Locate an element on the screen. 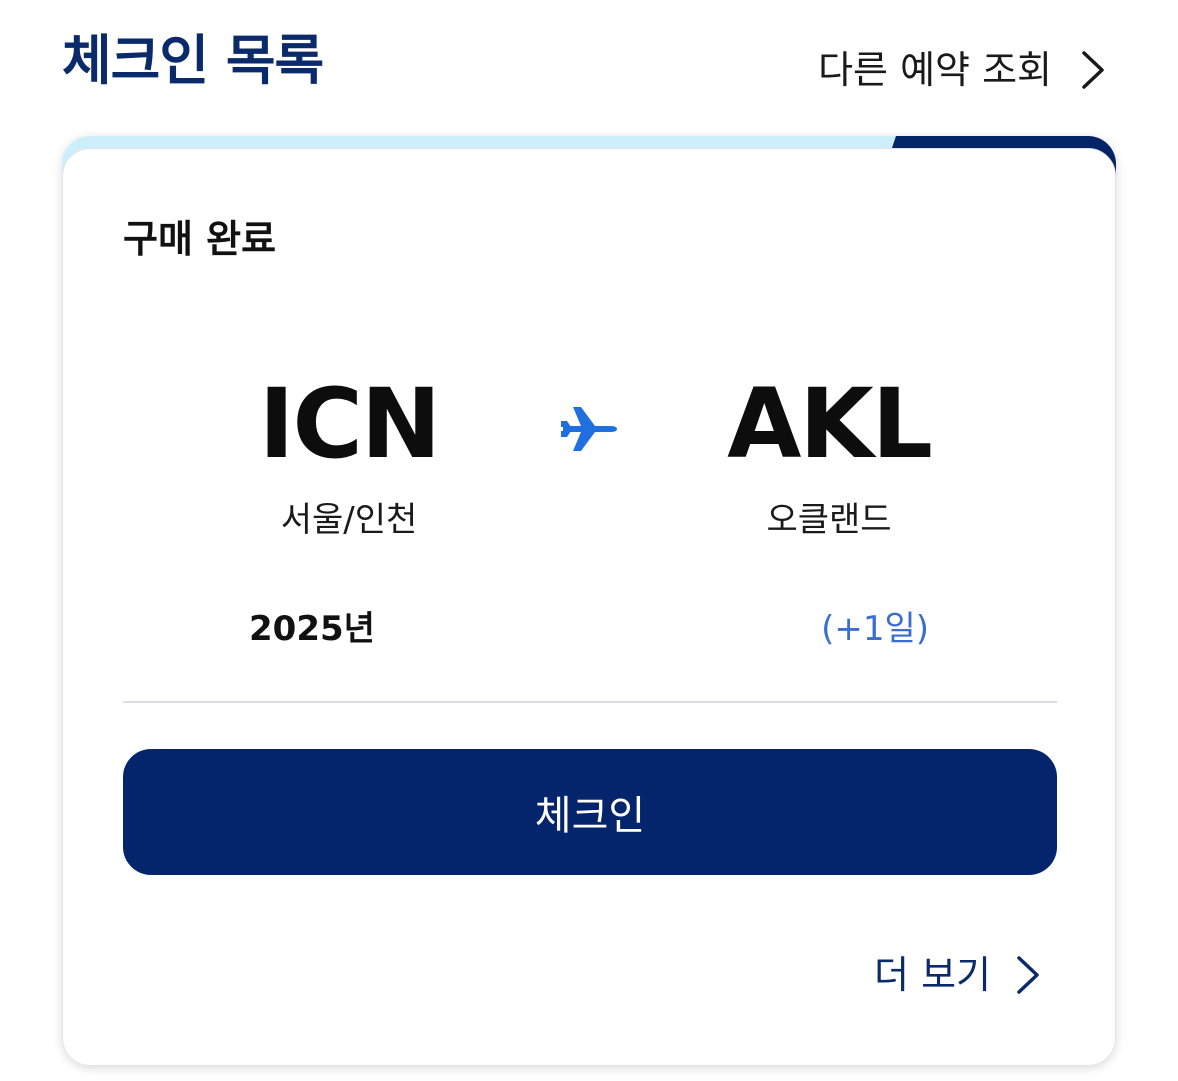 The image size is (1178, 1081). origin-airport: ICN 서울/인천 is located at coordinates (349, 457).